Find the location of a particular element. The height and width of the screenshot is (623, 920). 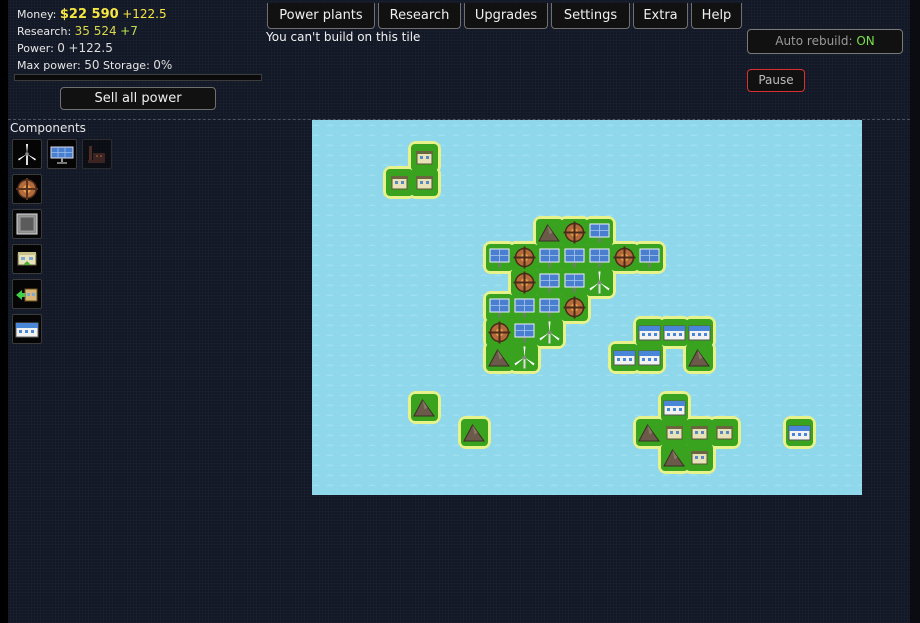

component-heat-sink is located at coordinates (27, 189).